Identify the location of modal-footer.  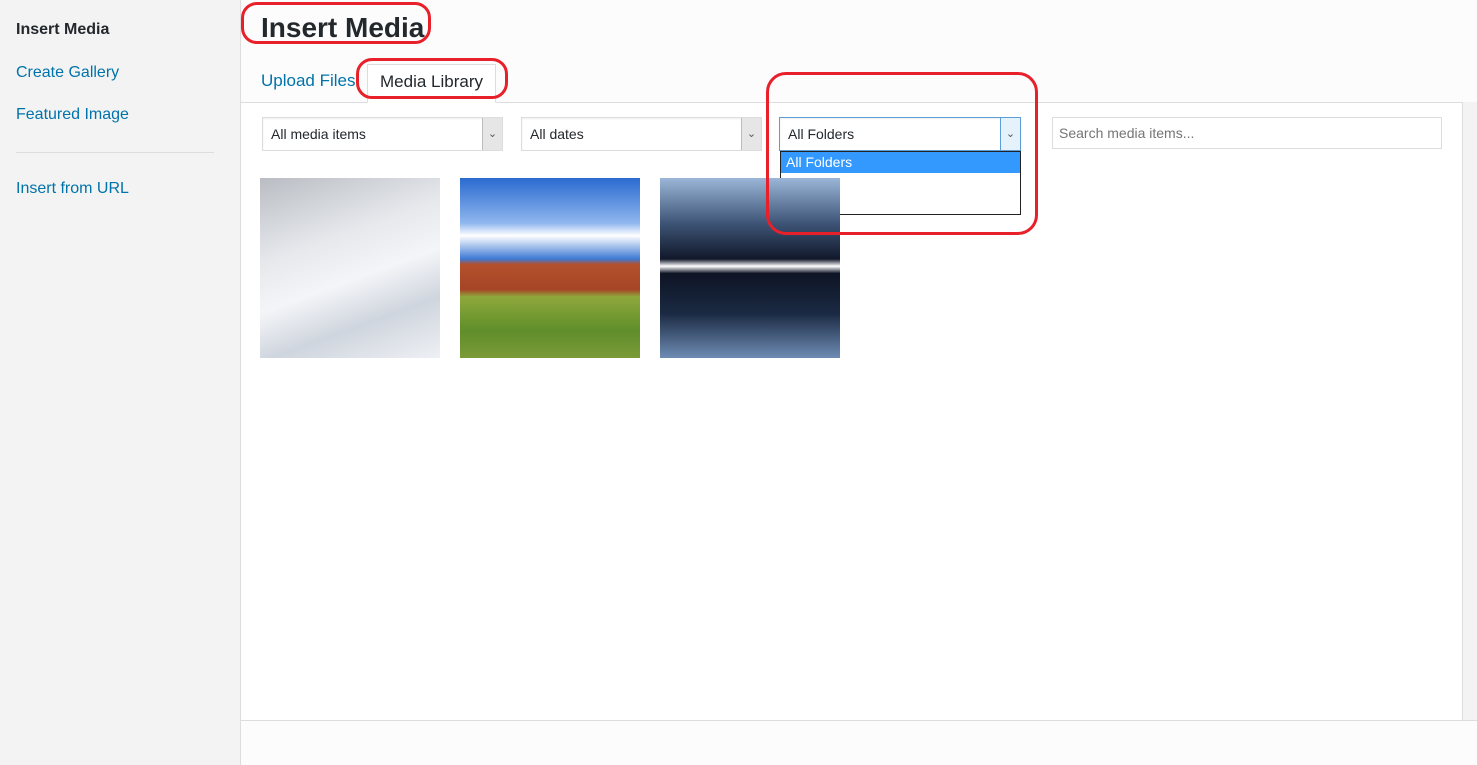
(859, 742).